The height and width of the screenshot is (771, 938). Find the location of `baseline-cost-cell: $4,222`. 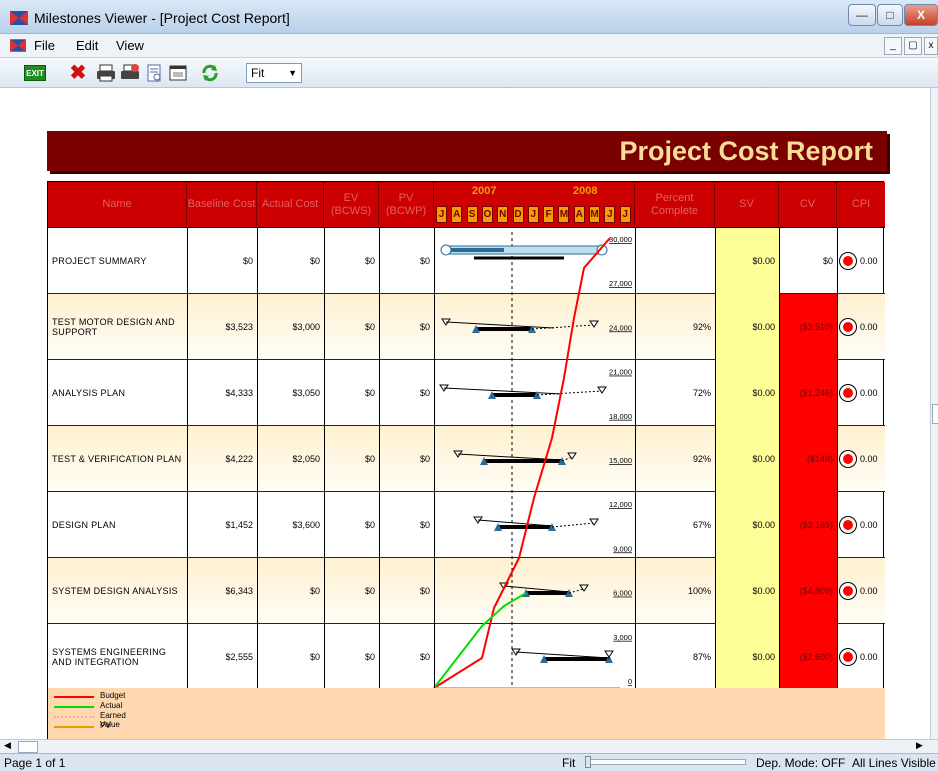

baseline-cost-cell: $4,222 is located at coordinates (239, 459).